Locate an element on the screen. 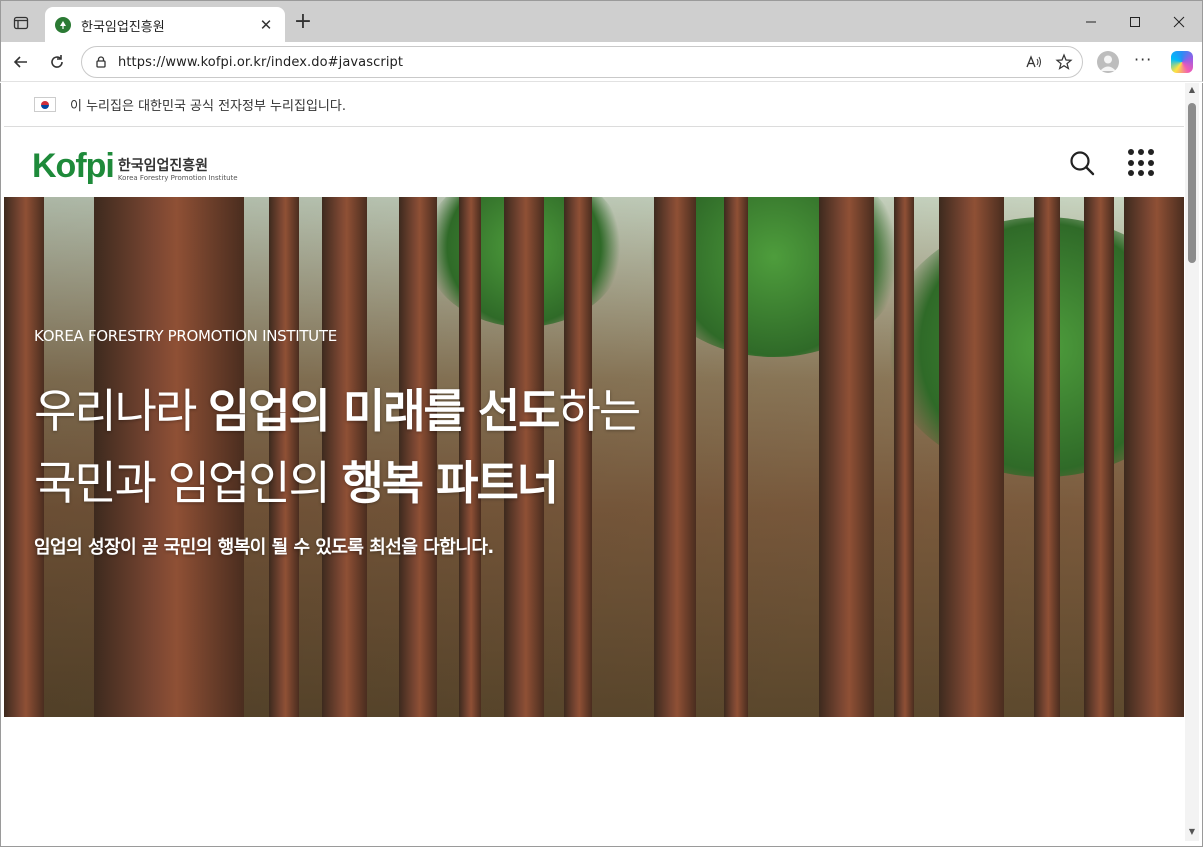 This screenshot has height=847, width=1203. profile-avatar-icon is located at coordinates (1108, 62).